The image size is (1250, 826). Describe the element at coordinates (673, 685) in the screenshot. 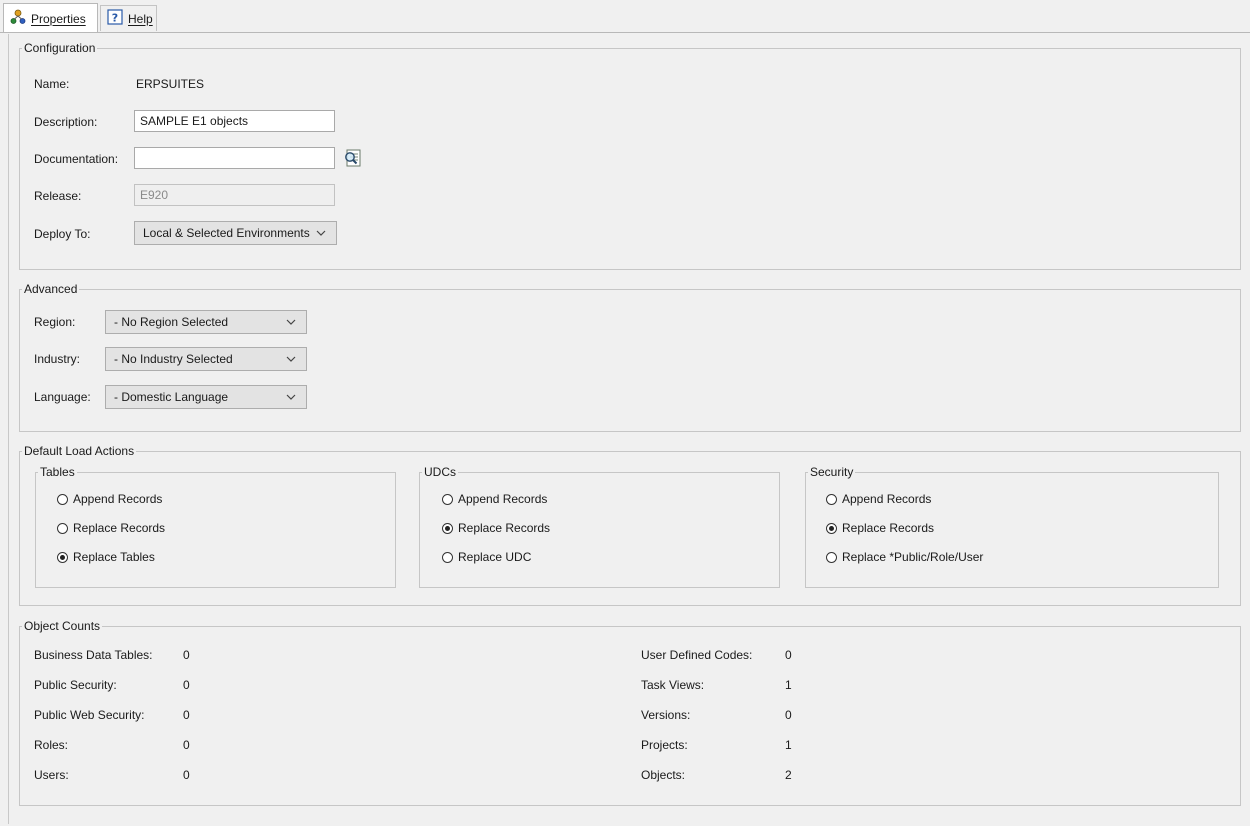

I see `count-label: Task Views:` at that location.